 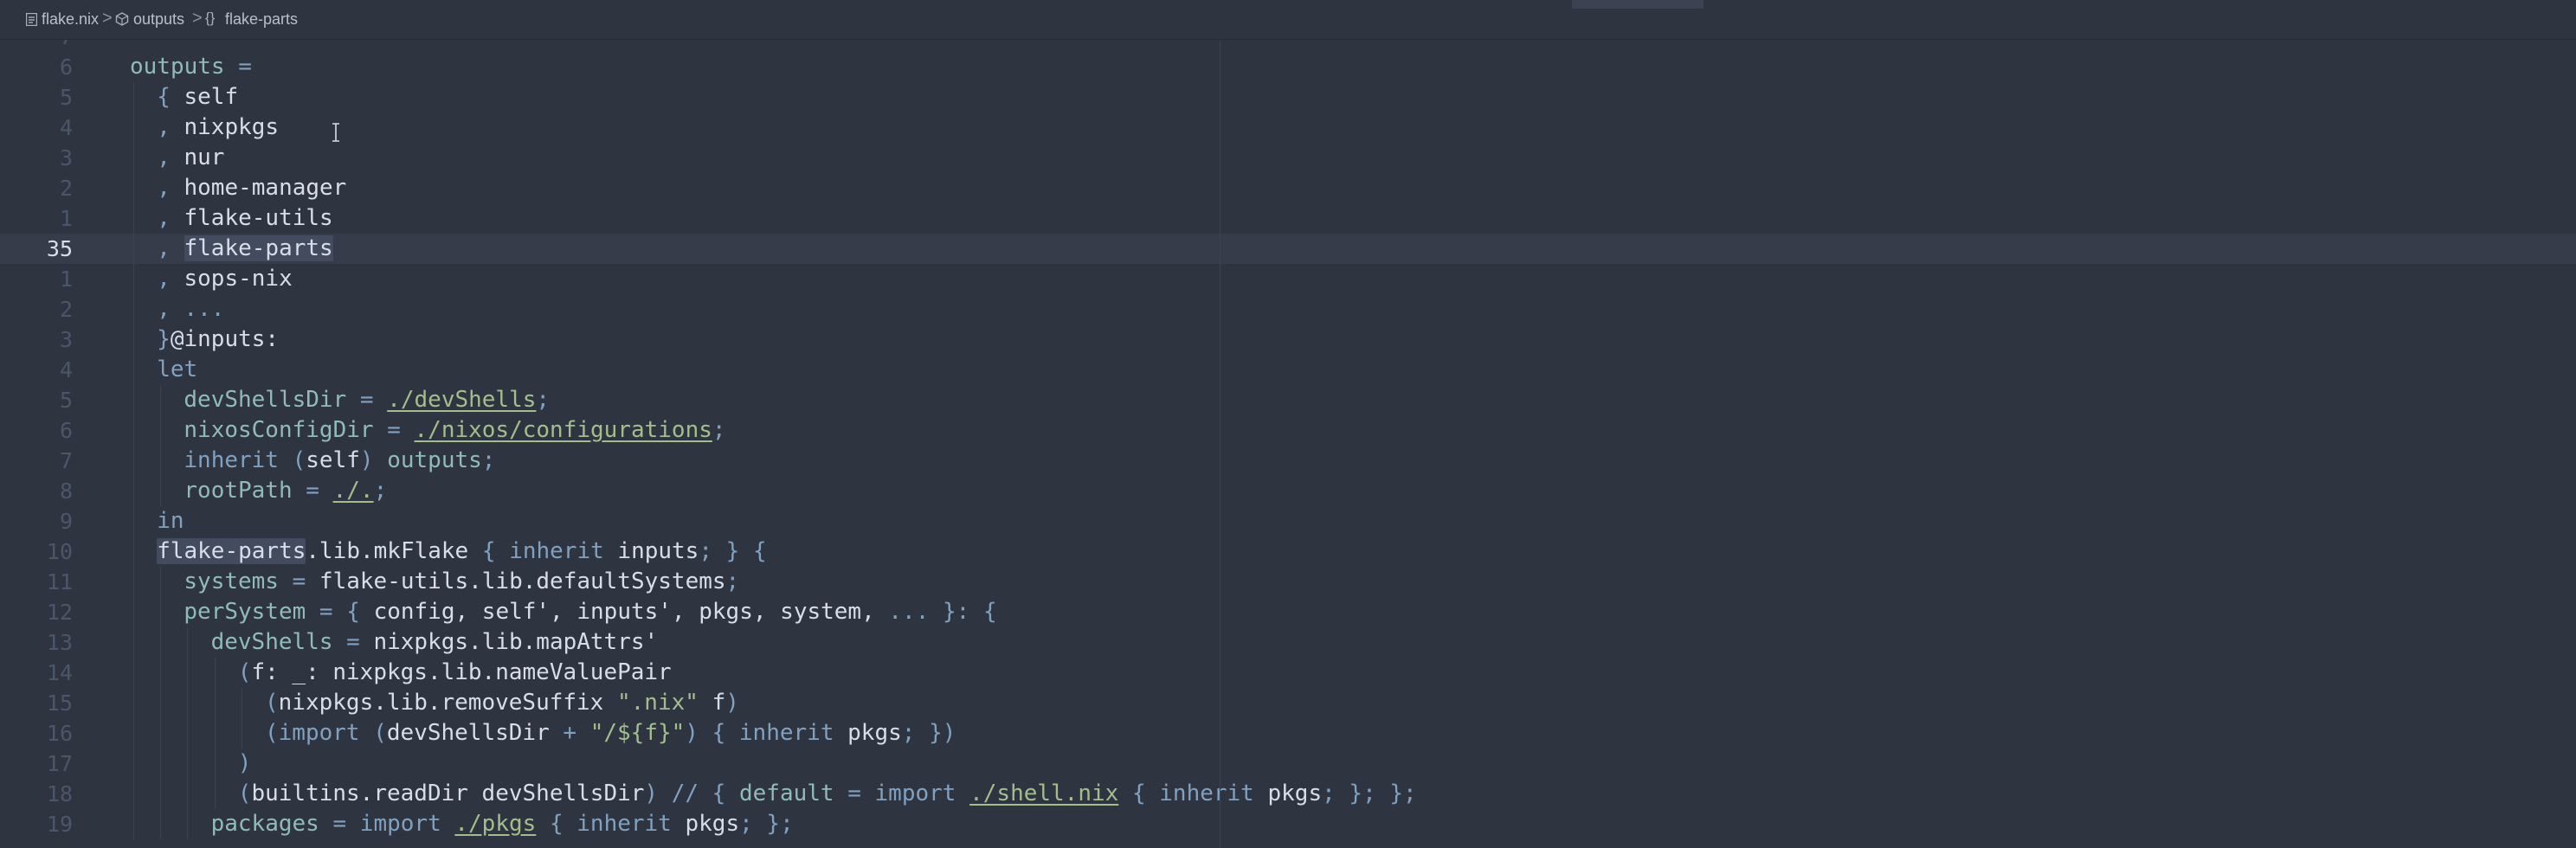 What do you see at coordinates (1288, 642) in the screenshot?
I see `code-line: 13 devShells = nixpkgs.lib.mapAttrs'` at bounding box center [1288, 642].